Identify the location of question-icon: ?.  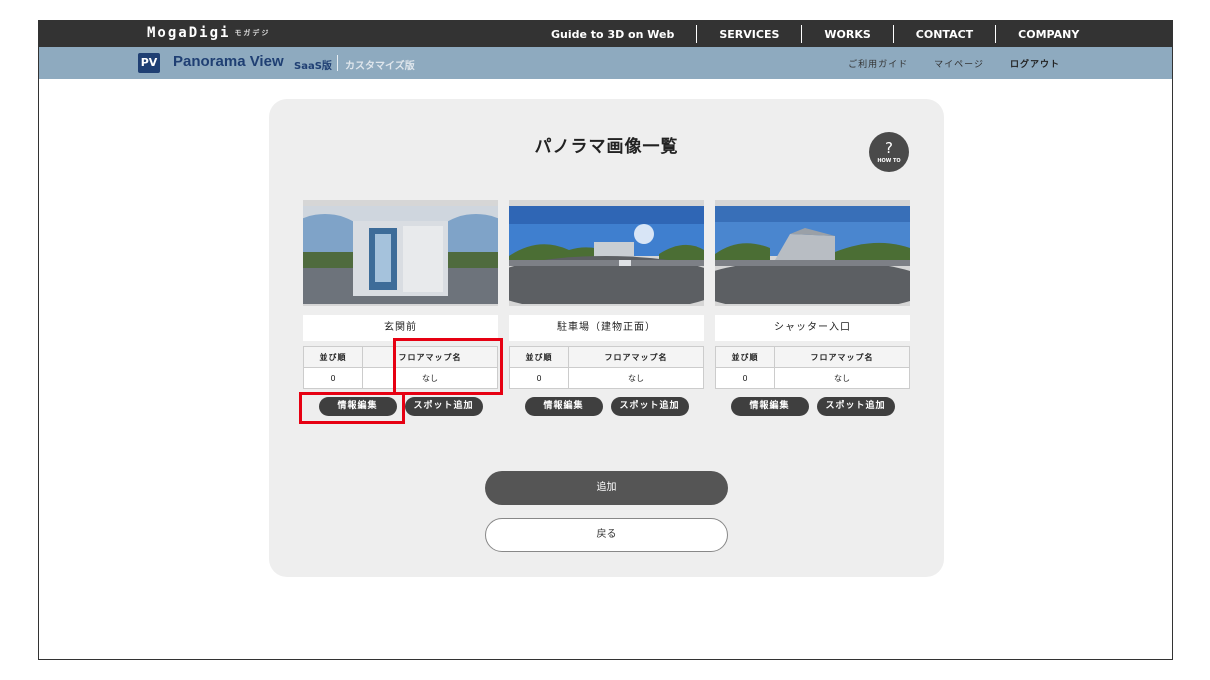
(889, 148).